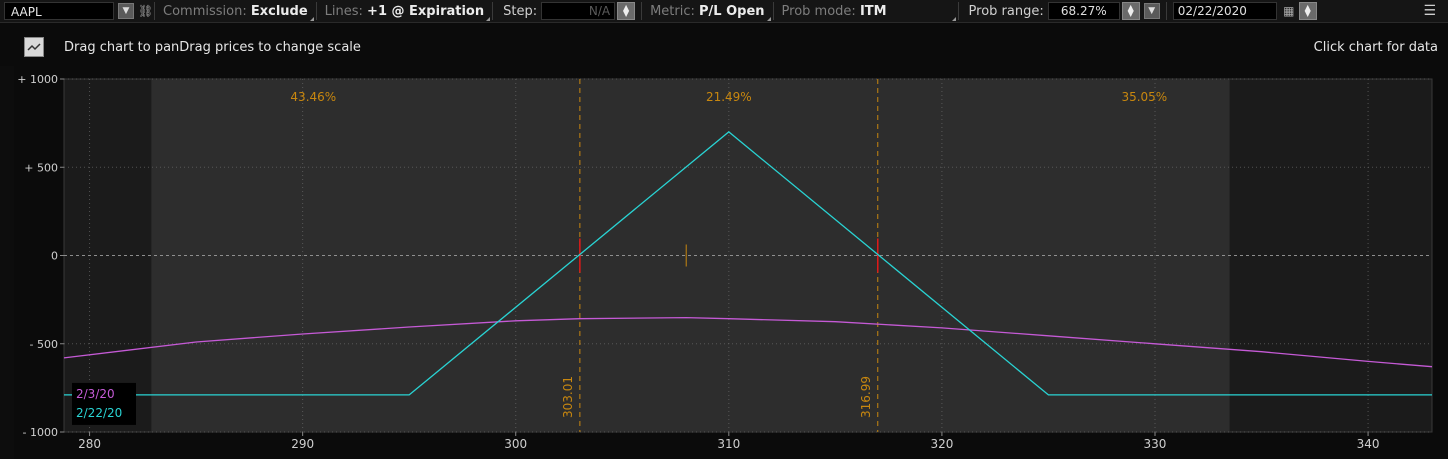 Image resolution: width=1448 pixels, height=459 pixels. Describe the element at coordinates (59, 11) in the screenshot. I see `symbol-input: AAPL` at that location.